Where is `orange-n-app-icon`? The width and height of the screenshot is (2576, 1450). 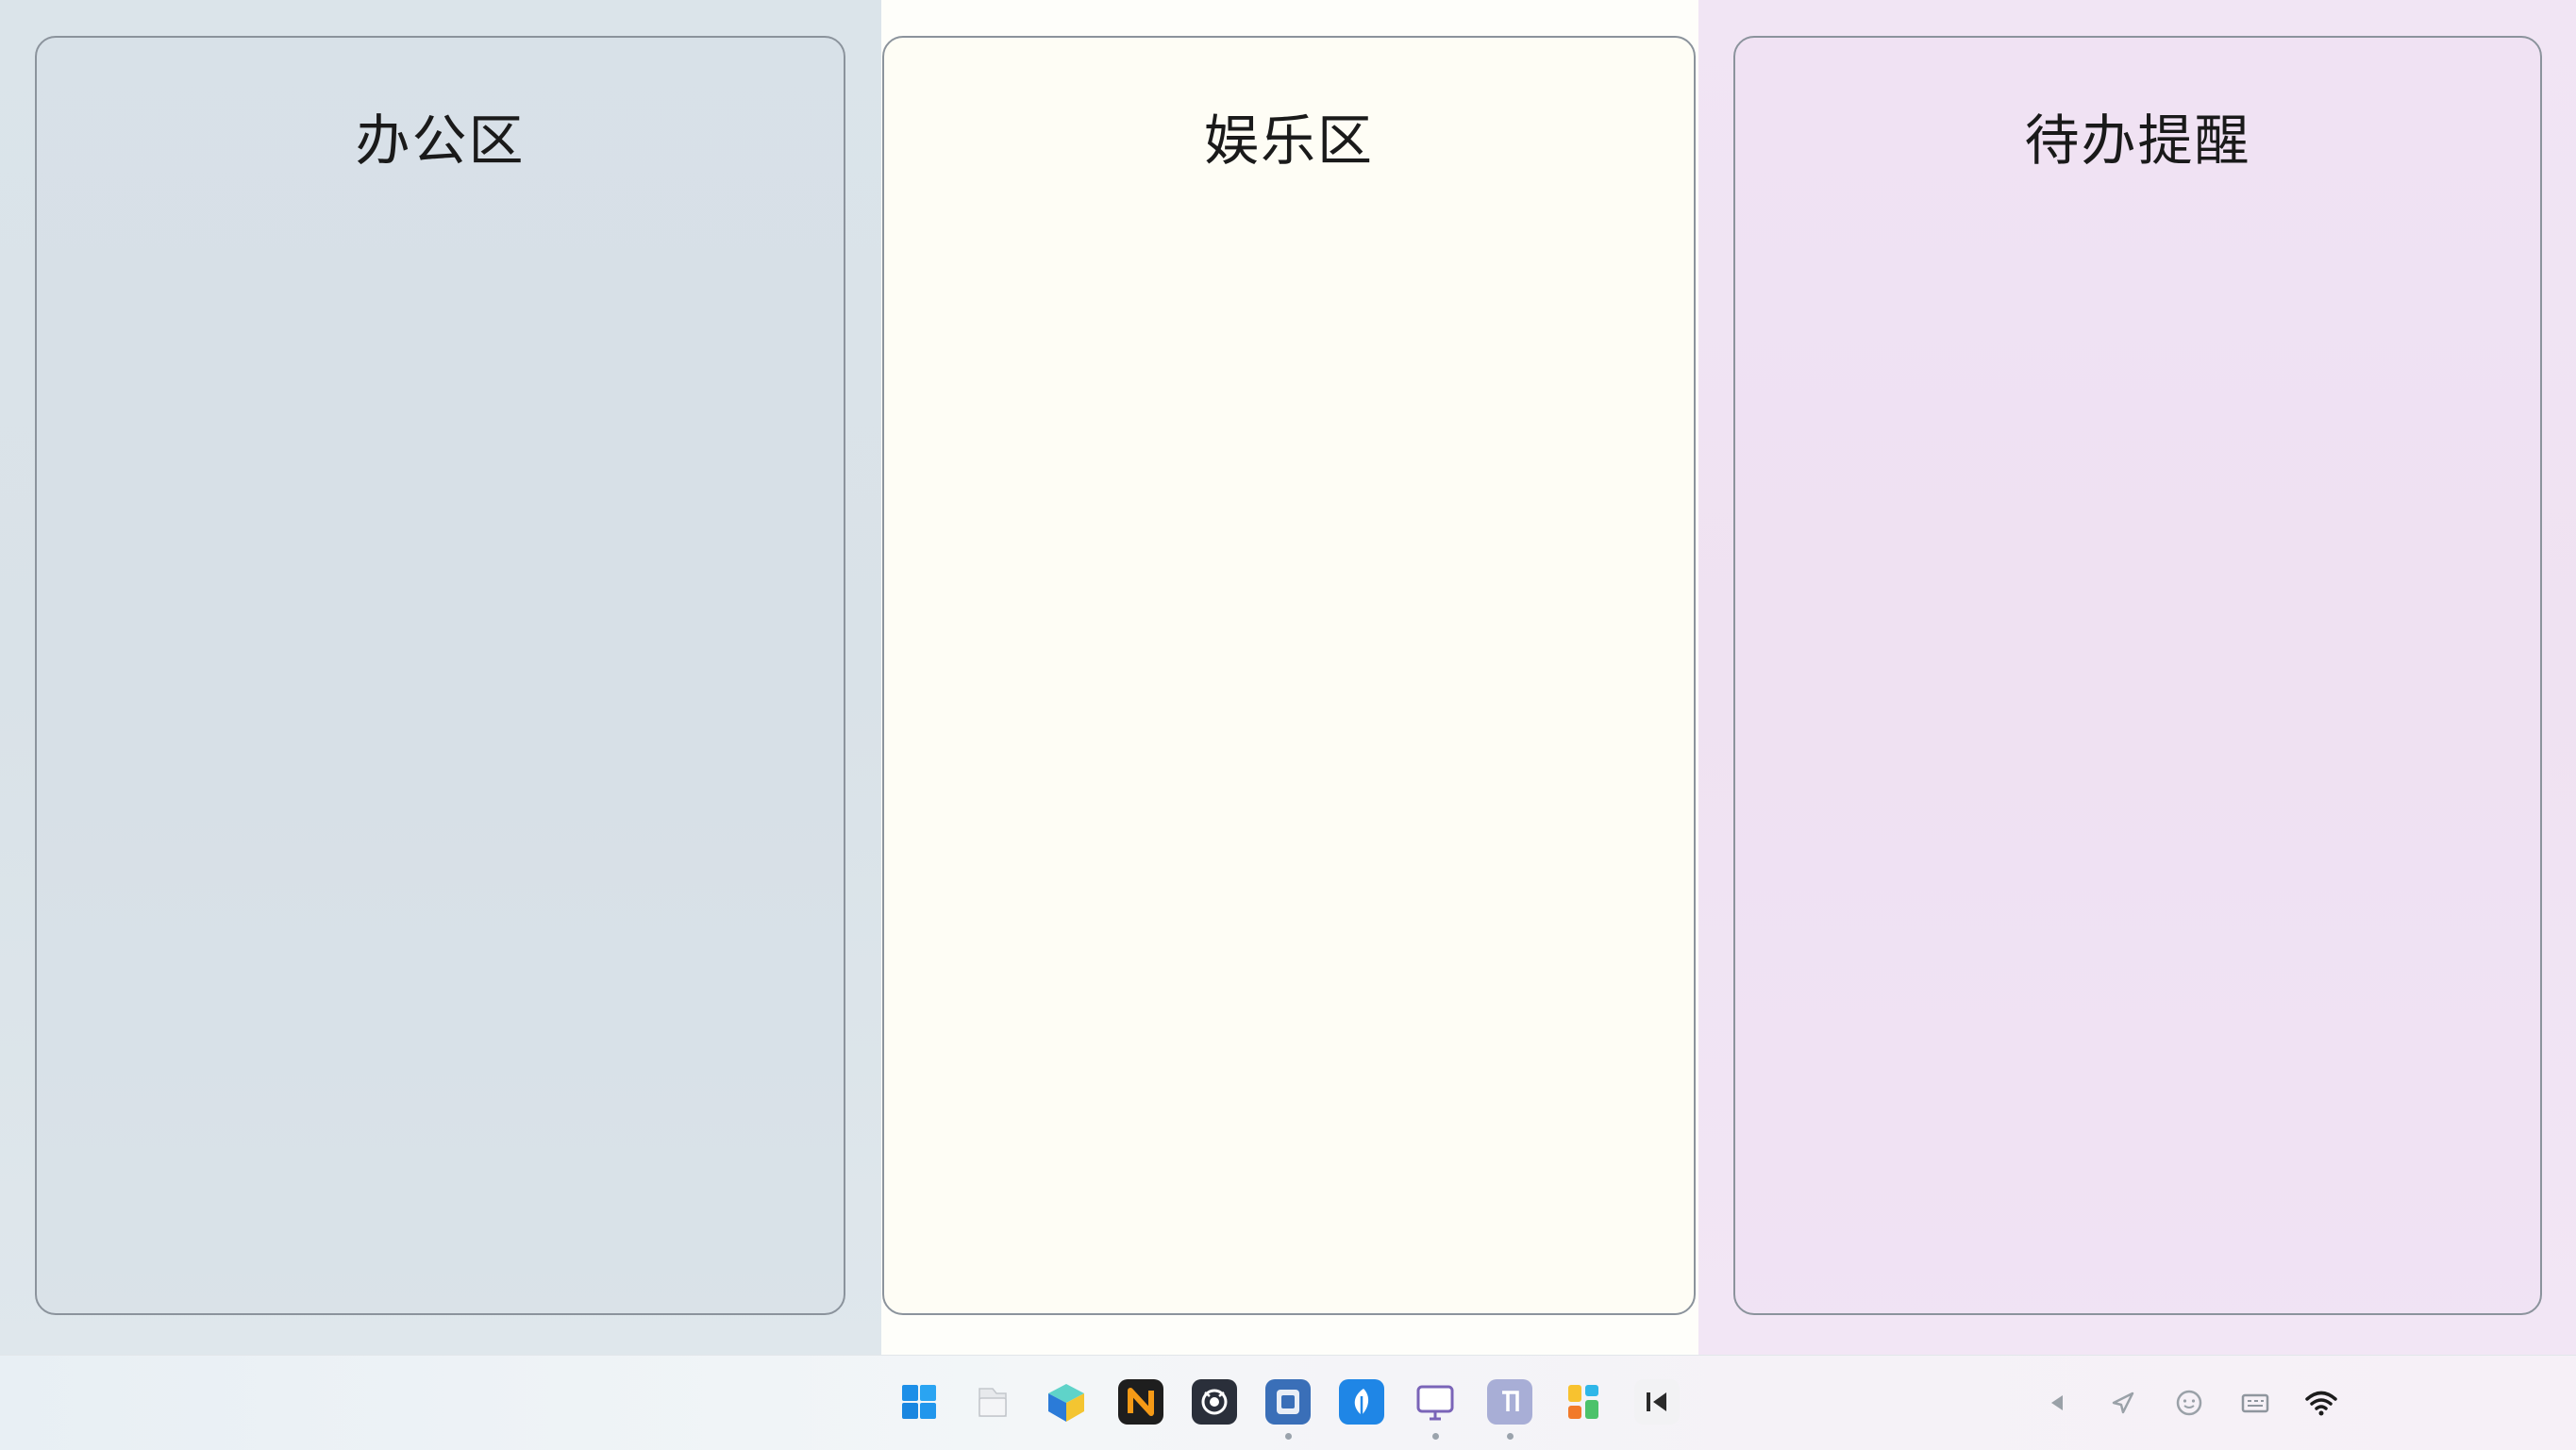 orange-n-app-icon is located at coordinates (1140, 1402).